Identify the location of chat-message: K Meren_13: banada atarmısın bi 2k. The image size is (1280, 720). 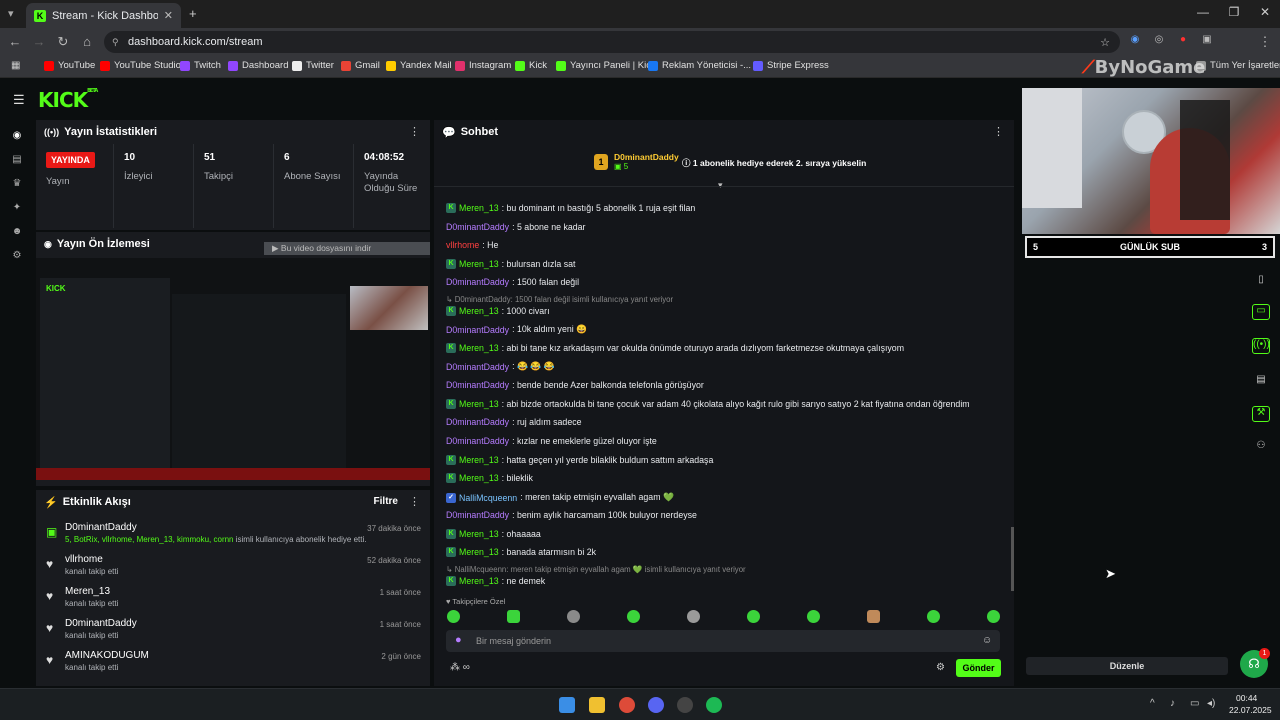
(521, 552).